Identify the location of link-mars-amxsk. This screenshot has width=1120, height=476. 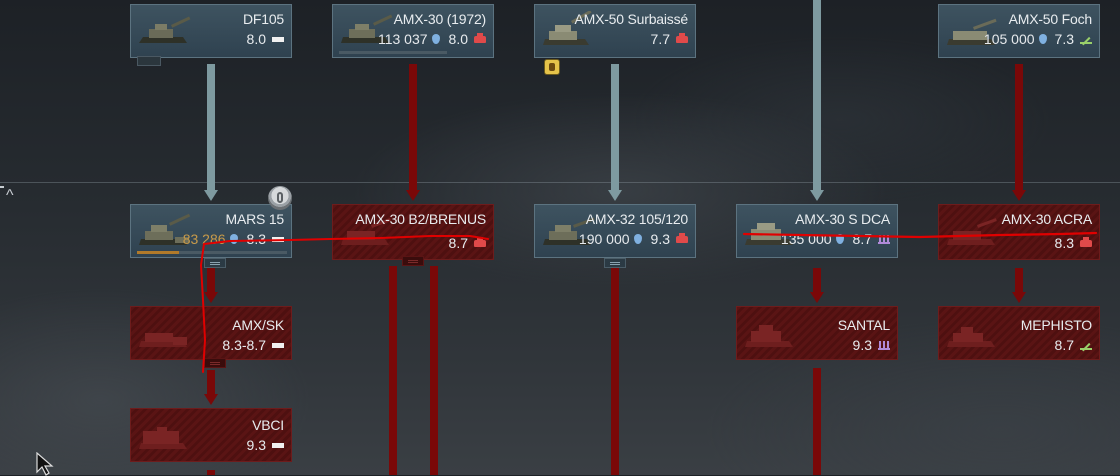
(211, 281).